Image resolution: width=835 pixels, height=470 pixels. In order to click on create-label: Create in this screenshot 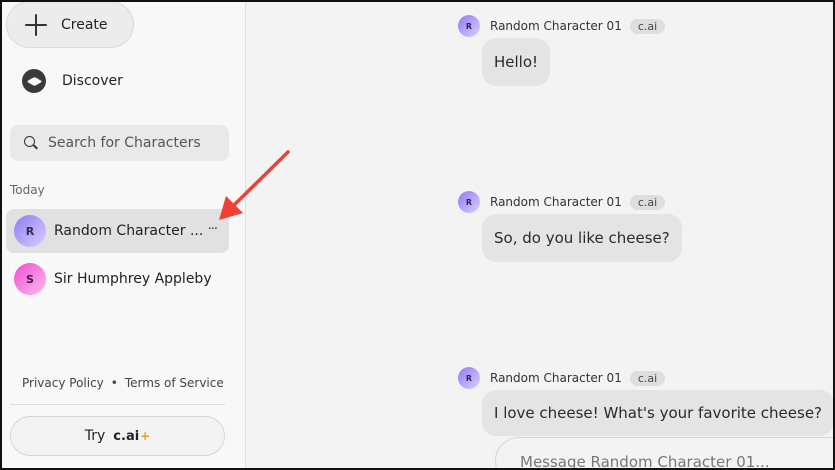, I will do `click(84, 24)`.